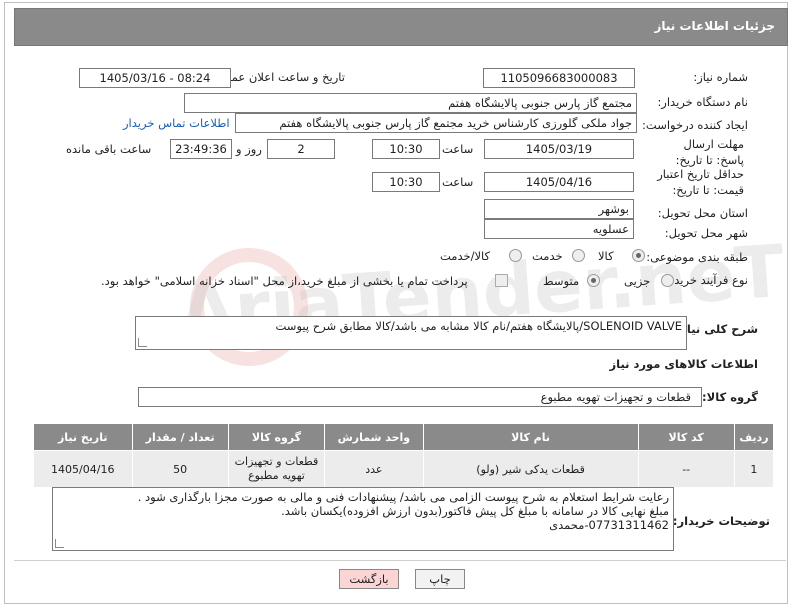 This screenshot has height=606, width=788. I want to click on process-radio-medium, so click(593, 280).